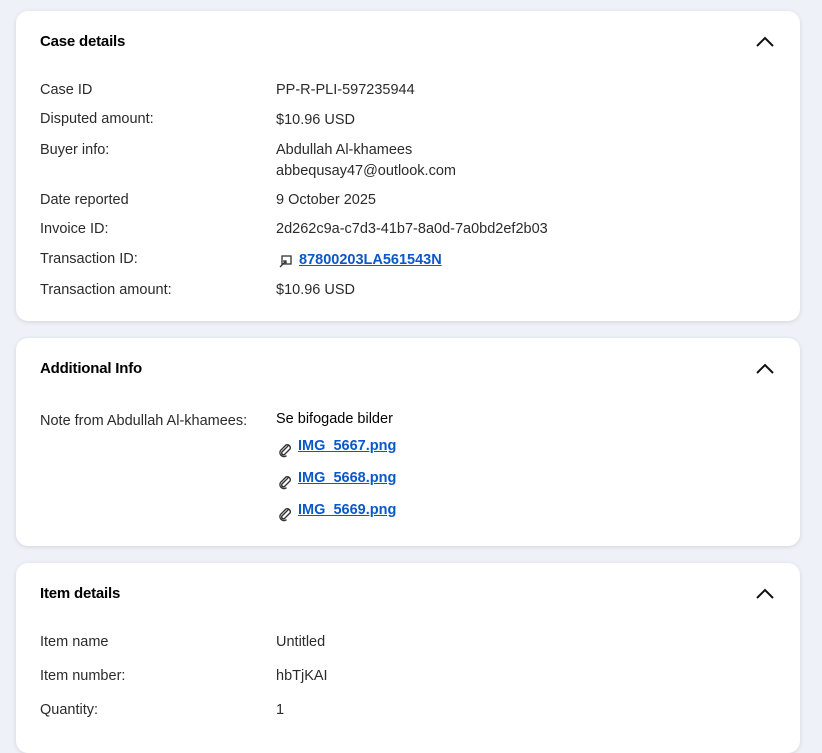 This screenshot has width=822, height=753. I want to click on additional-info-title: Additional Info, so click(91, 368).